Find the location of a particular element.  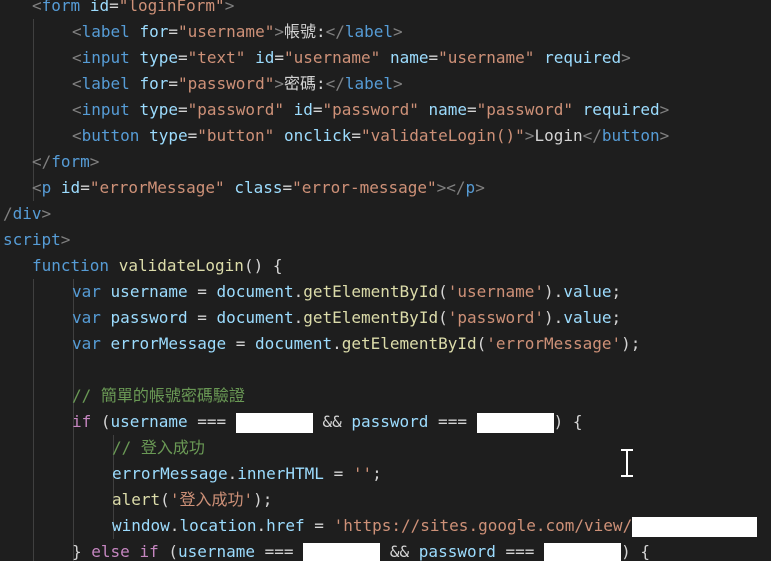

code-token: 帳號: is located at coordinates (304, 31).